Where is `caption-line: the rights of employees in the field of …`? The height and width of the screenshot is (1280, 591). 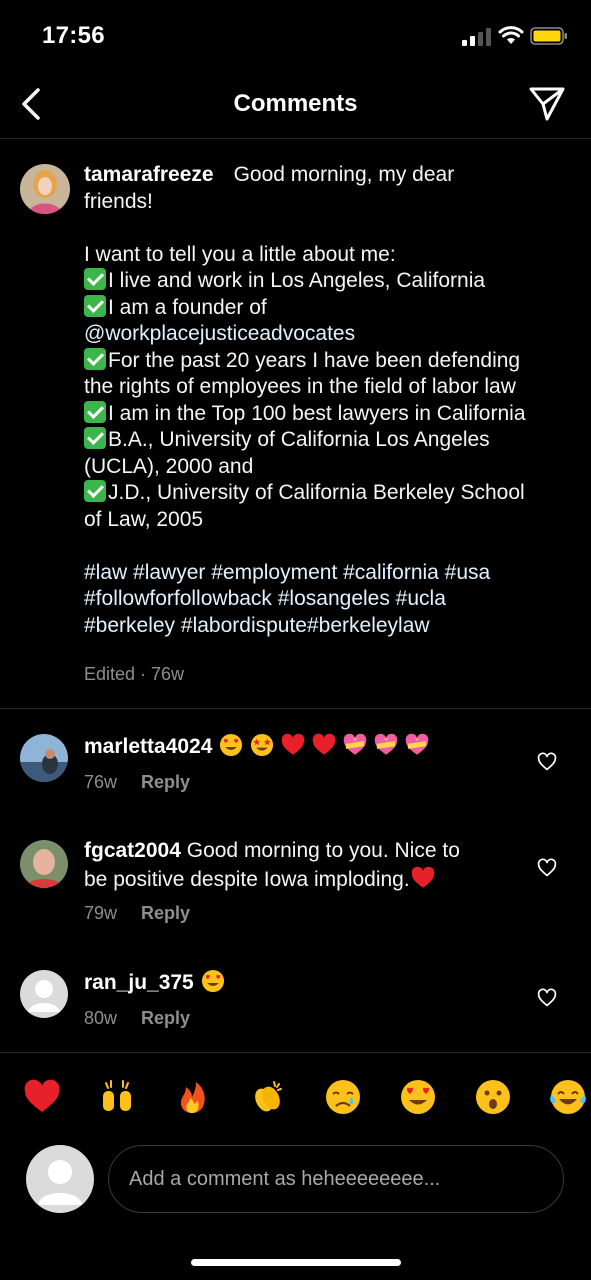
caption-line: the rights of employees in the field of … is located at coordinates (300, 386).